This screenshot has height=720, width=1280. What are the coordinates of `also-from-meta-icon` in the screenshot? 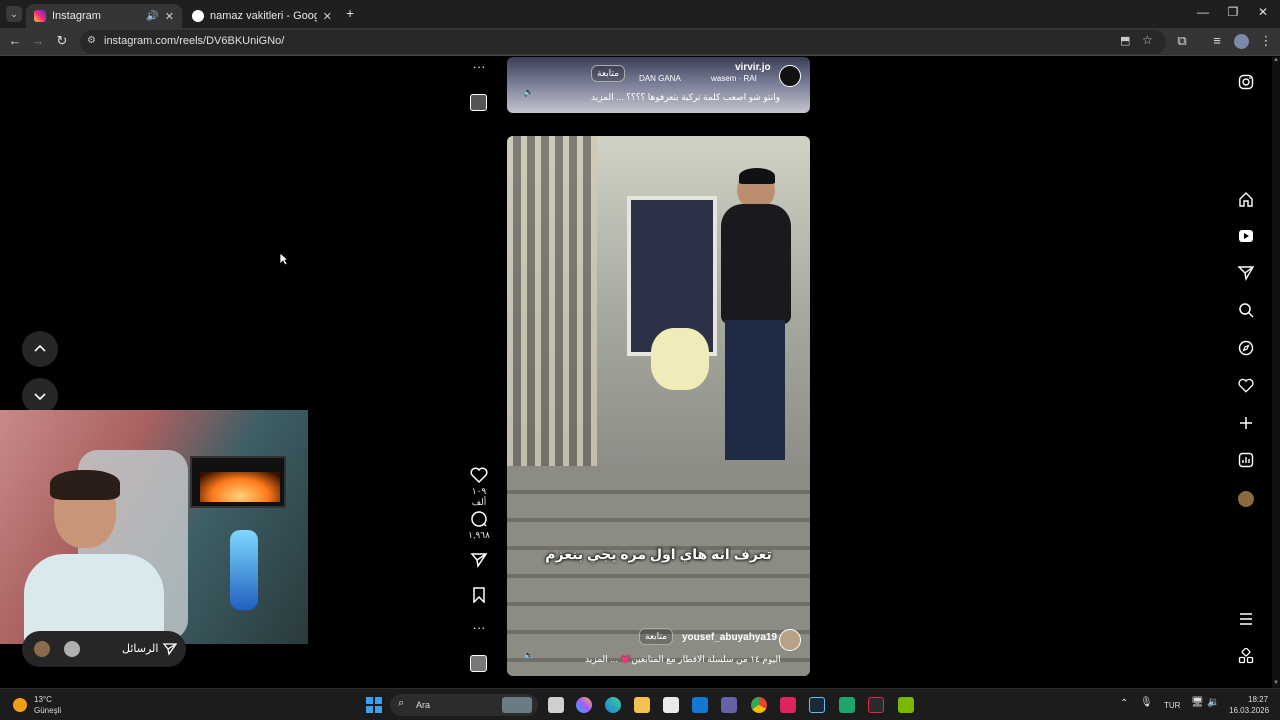 It's located at (1246, 656).